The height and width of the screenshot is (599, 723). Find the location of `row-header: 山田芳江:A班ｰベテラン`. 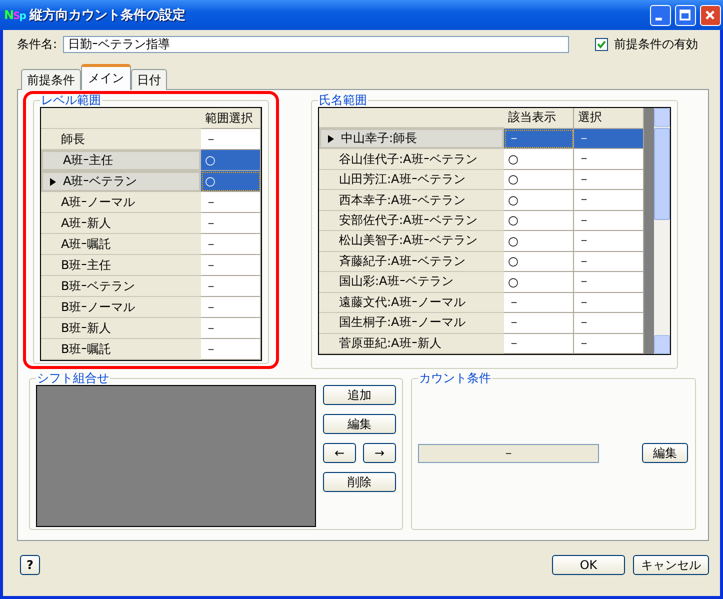

row-header: 山田芳江:A班ｰベテラン is located at coordinates (411, 180).